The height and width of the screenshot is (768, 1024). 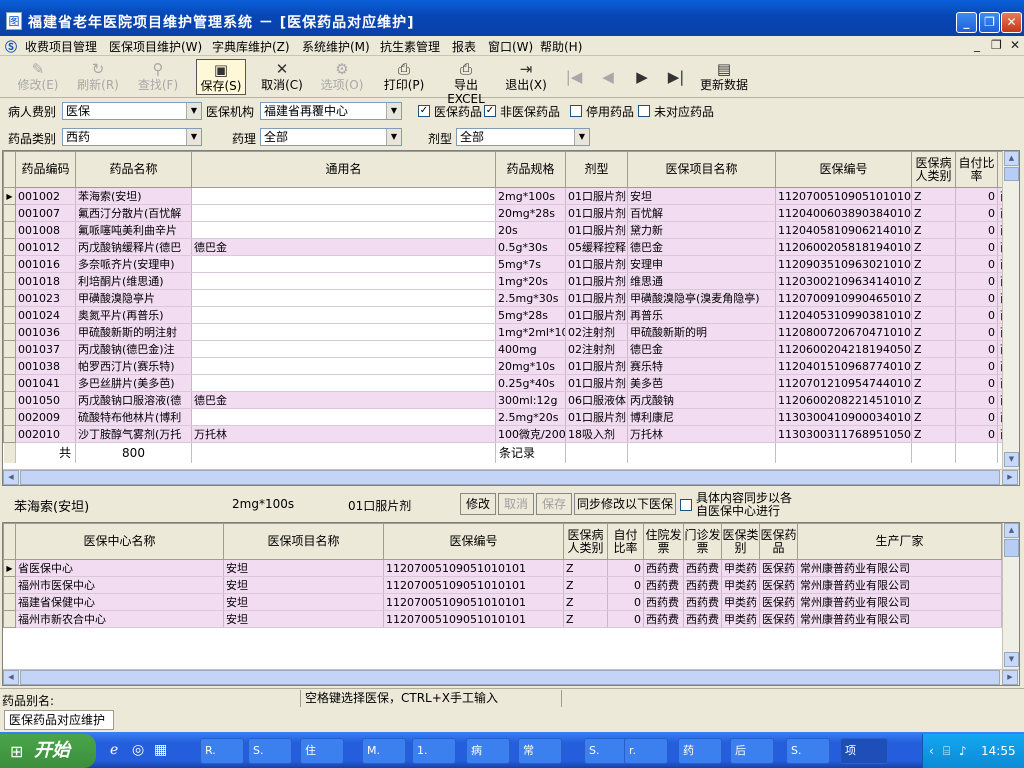 I want to click on taskbar-item: S., so click(x=270, y=751).